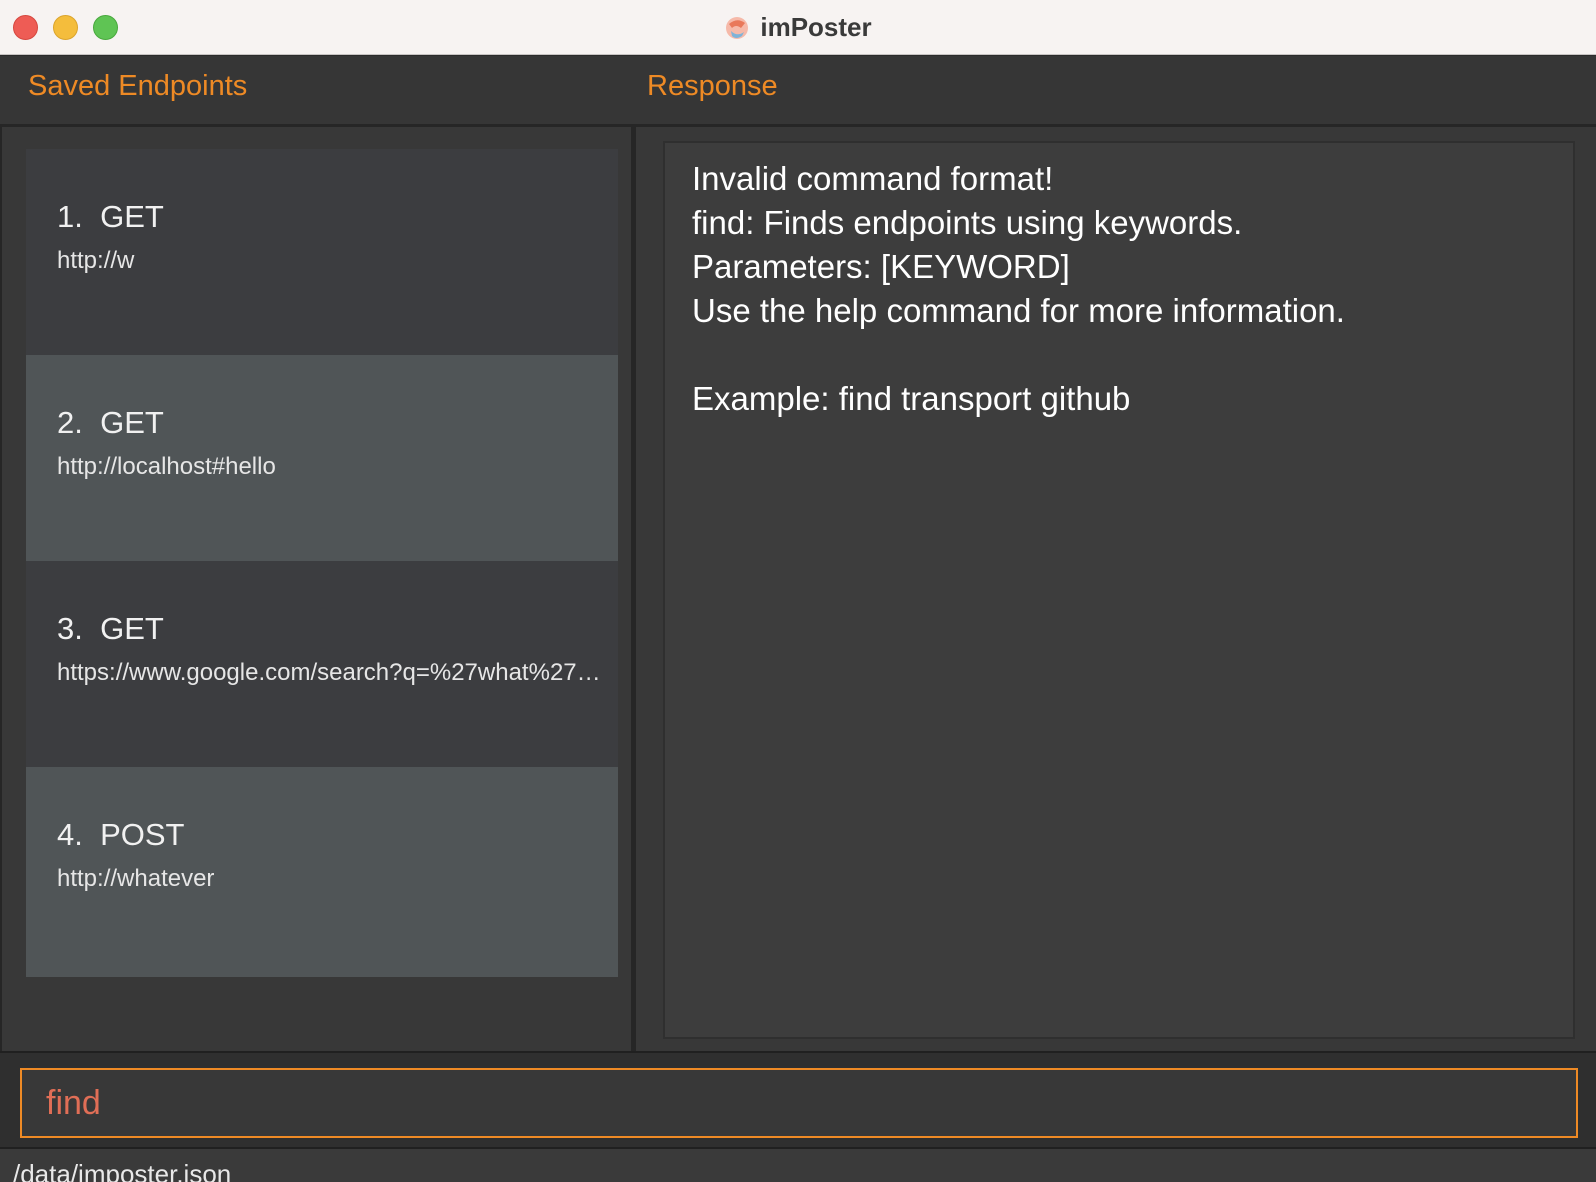 This screenshot has width=1596, height=1182. I want to click on window-titlebar: imPoster, so click(798, 27).